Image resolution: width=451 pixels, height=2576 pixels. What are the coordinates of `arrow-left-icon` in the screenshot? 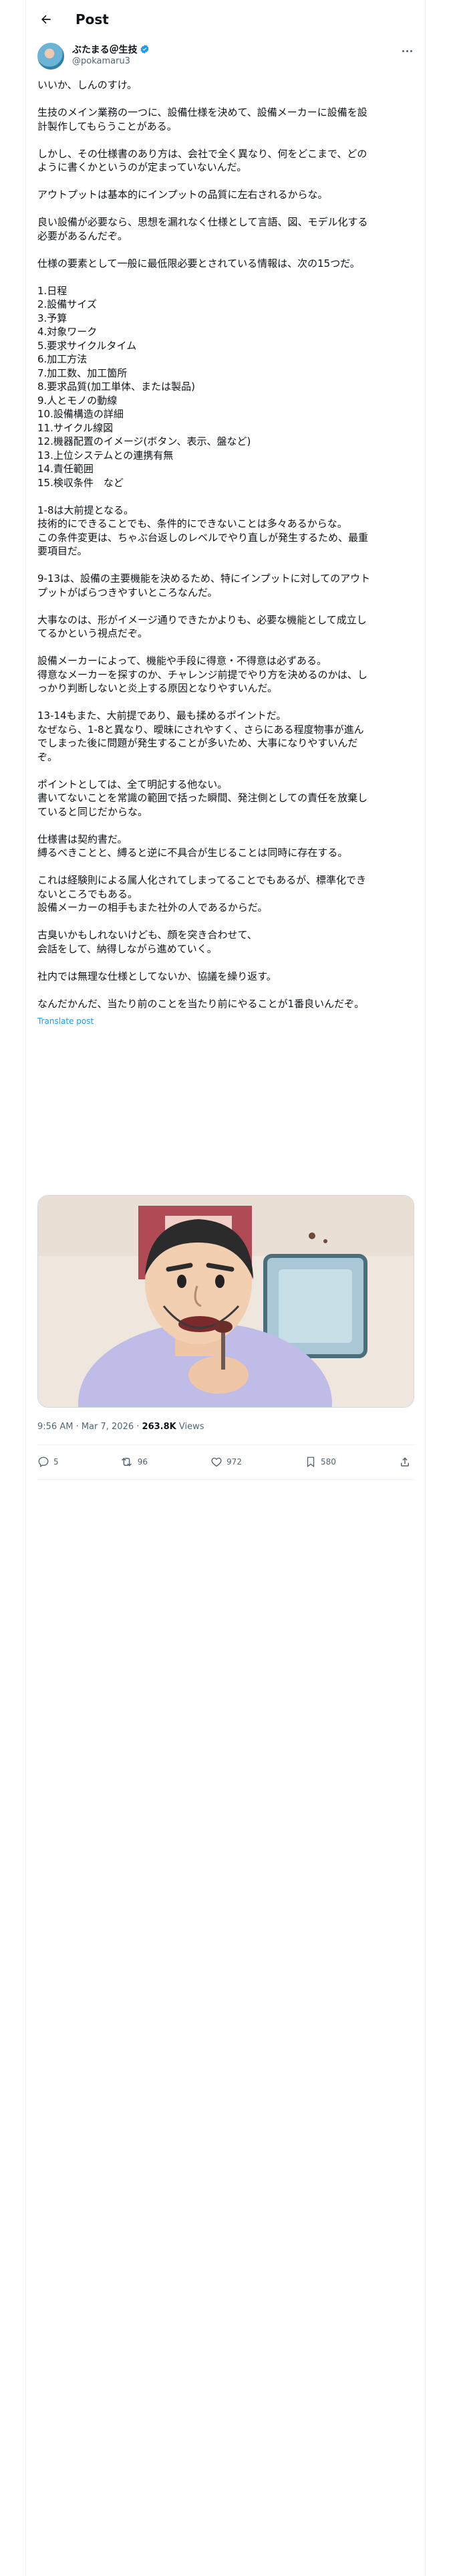 It's located at (46, 19).